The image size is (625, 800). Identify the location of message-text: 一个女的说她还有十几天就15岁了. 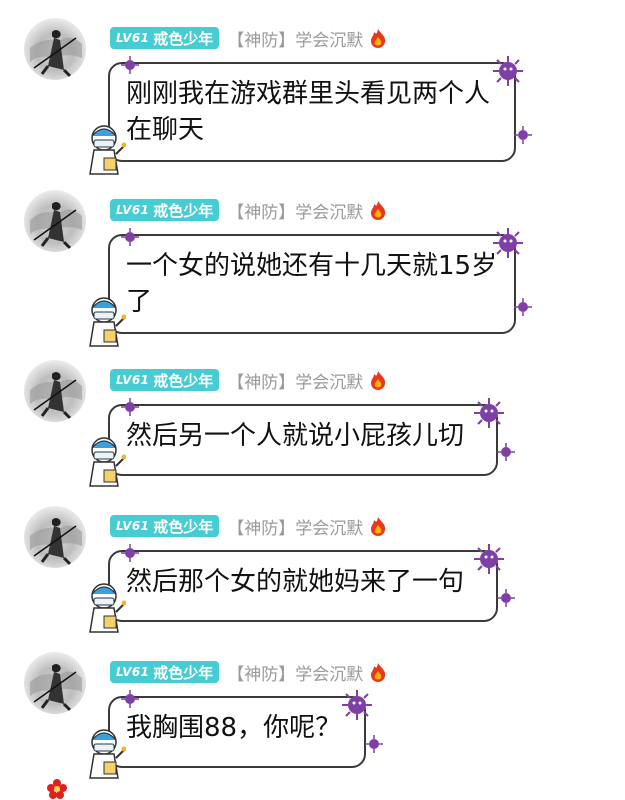
(312, 284).